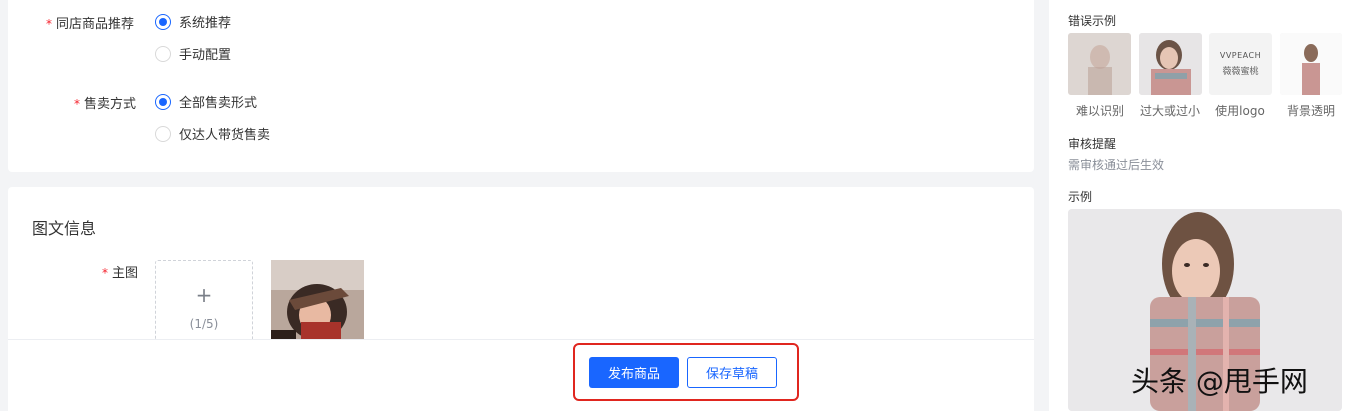 This screenshot has width=1361, height=411. I want to click on footer-action-bar: 发布商品 保存草稿, so click(521, 375).